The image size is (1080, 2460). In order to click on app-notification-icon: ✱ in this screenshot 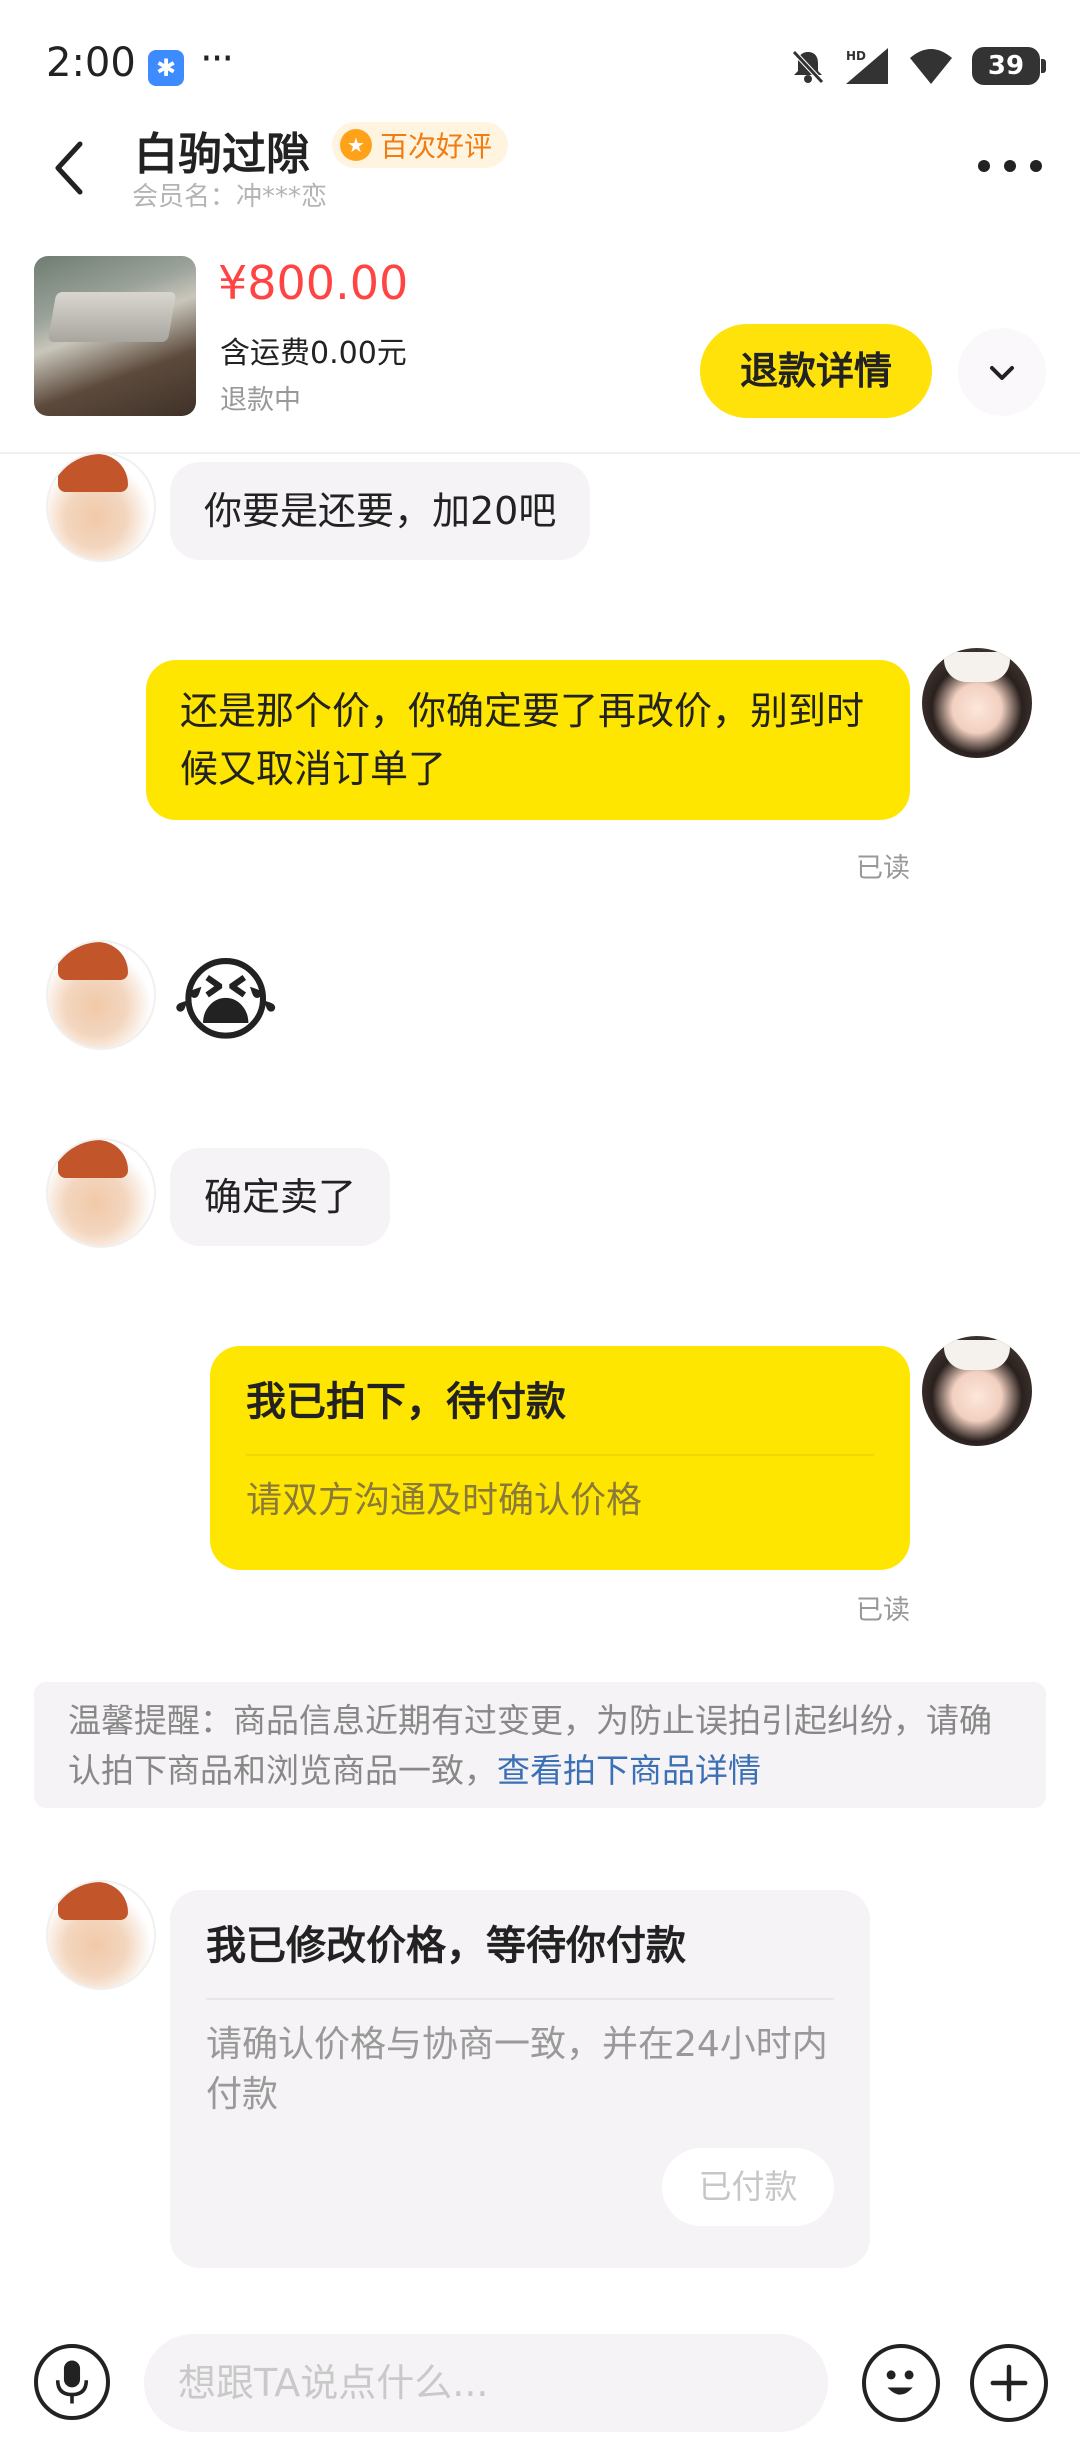, I will do `click(166, 68)`.